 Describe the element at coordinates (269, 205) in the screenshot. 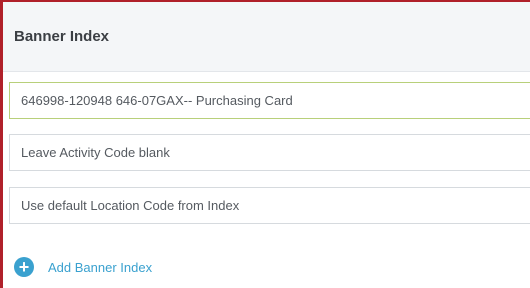

I see `location-code-field: Use default Location Code from Index` at that location.